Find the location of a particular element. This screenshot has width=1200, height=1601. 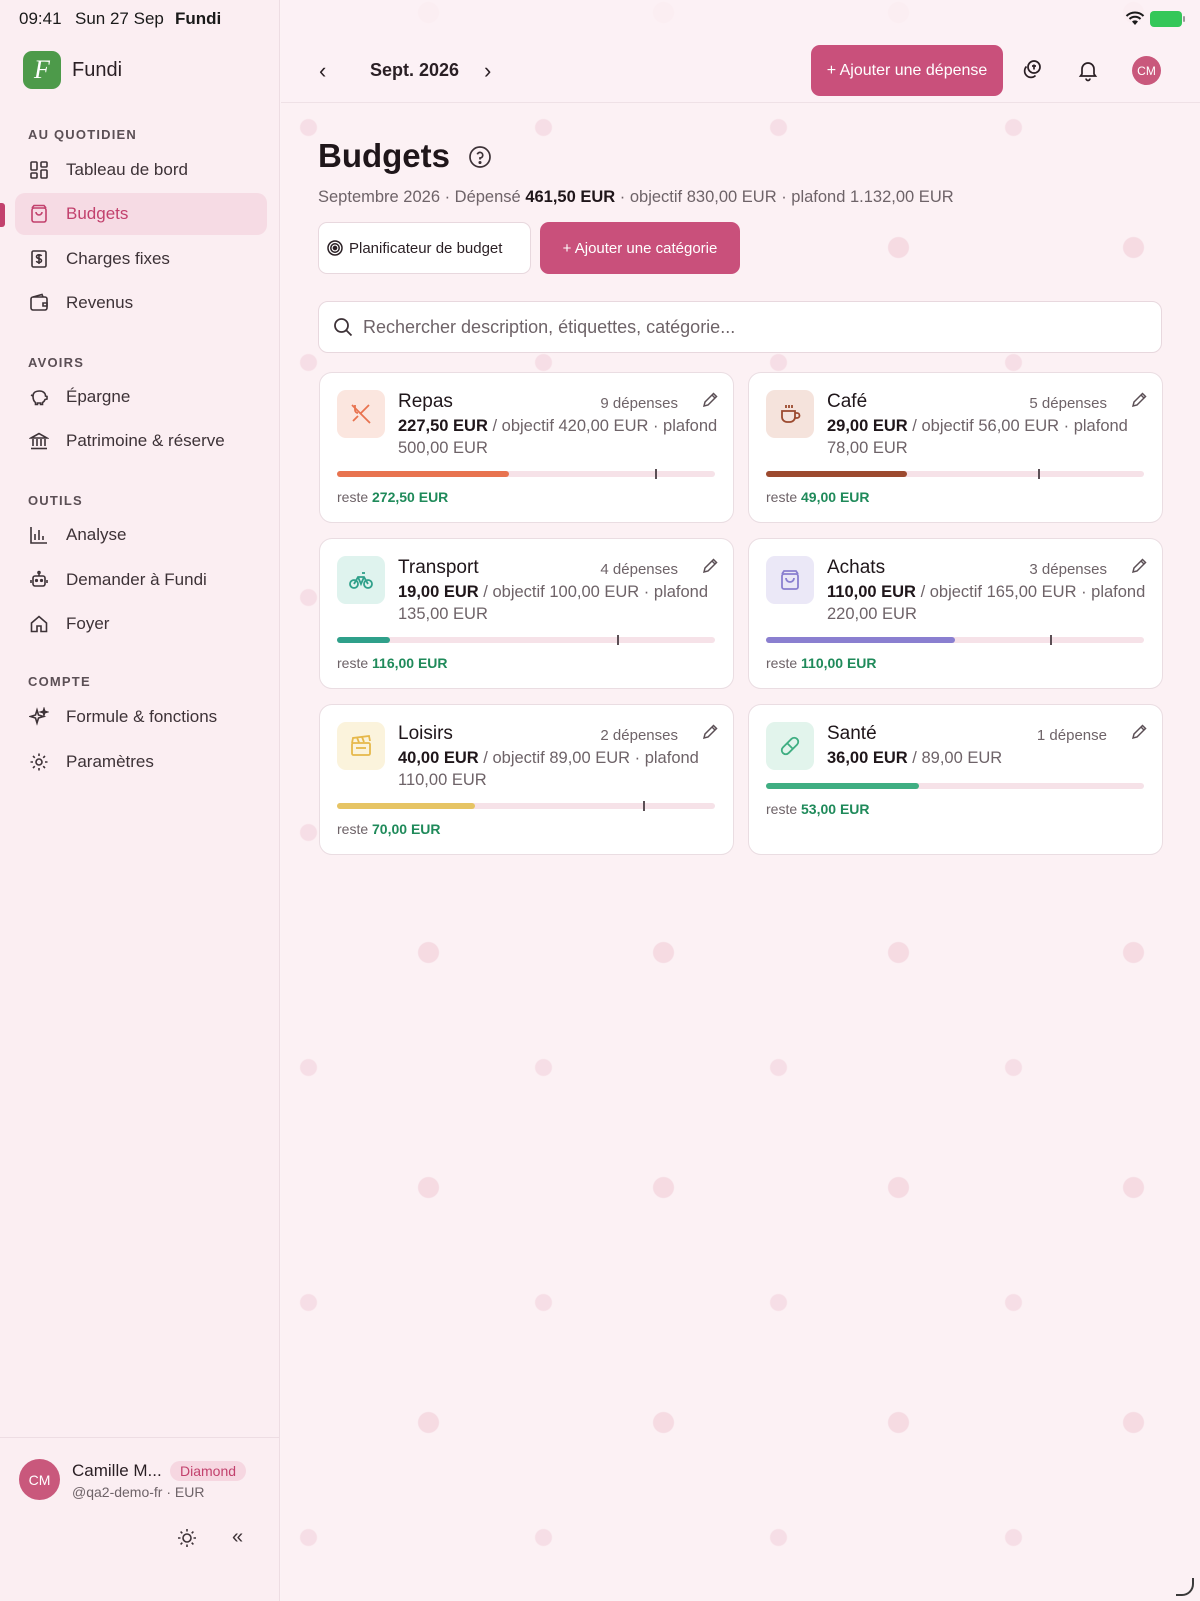

card-name: Loisirs is located at coordinates (425, 733).